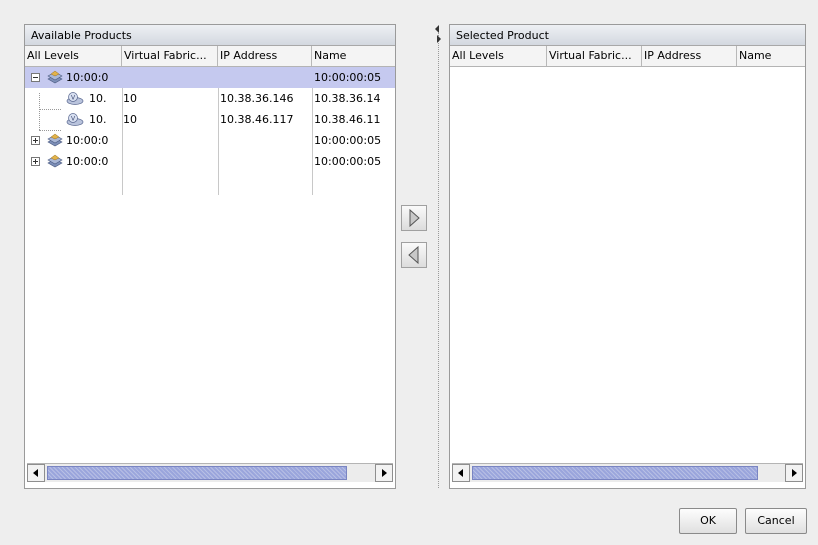 This screenshot has width=818, height=545. What do you see at coordinates (210, 98) in the screenshot?
I see `table-row: V 10. 10 10.38.36.146 10.38.36.14` at bounding box center [210, 98].